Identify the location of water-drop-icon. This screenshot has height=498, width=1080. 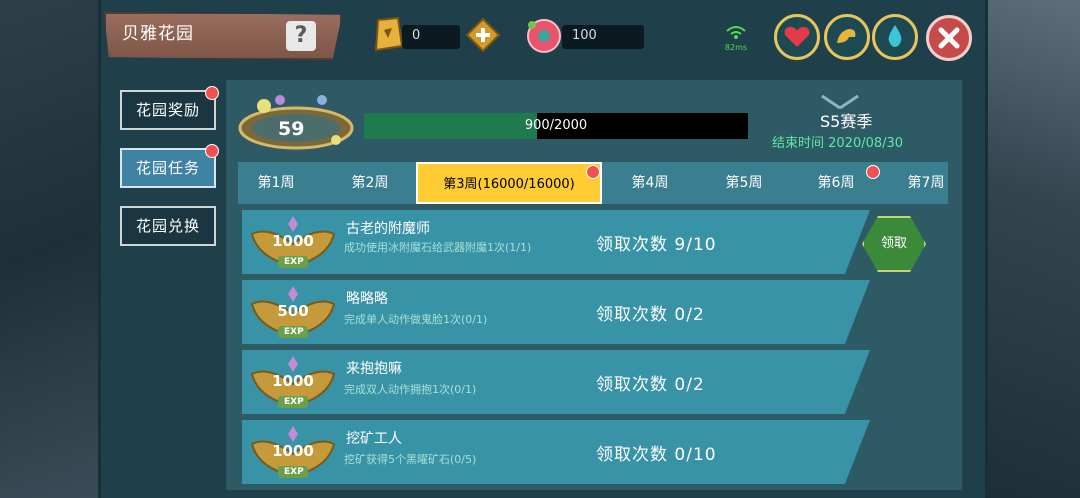
(895, 36).